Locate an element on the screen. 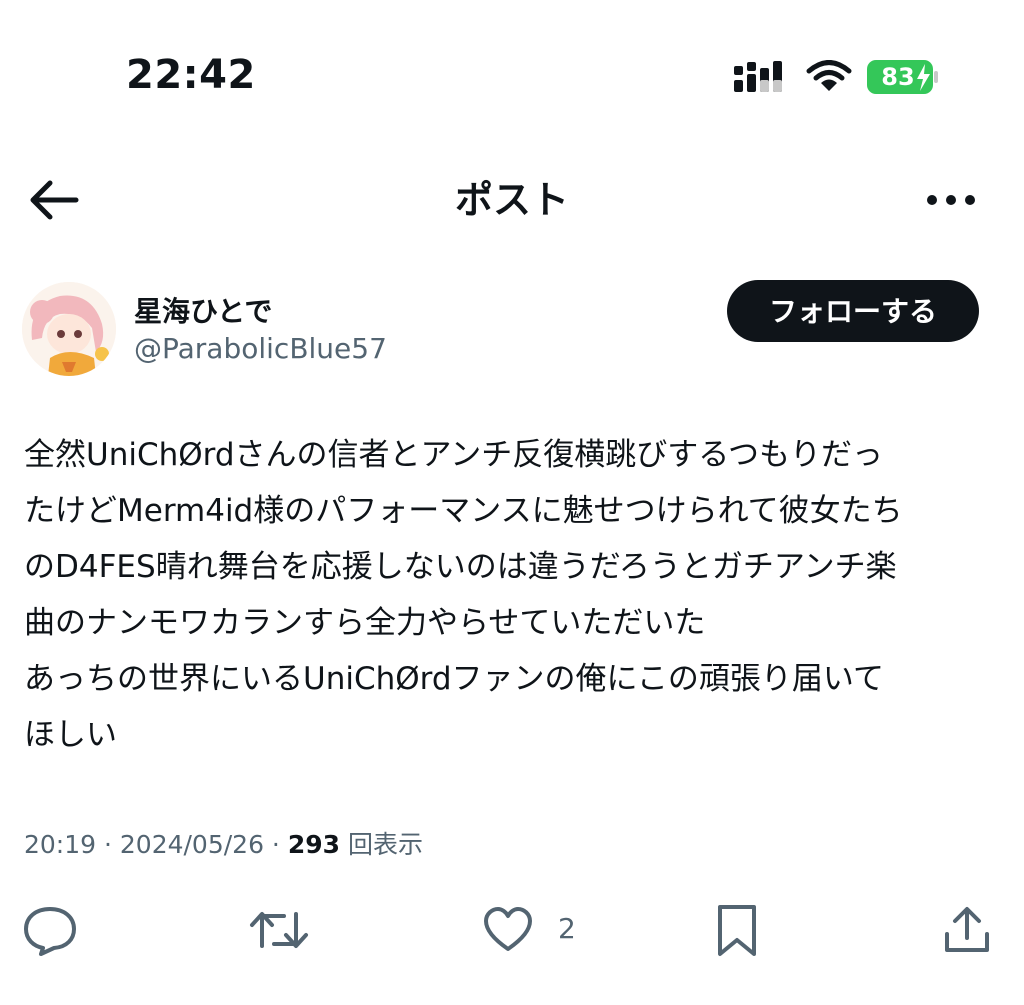  avatar is located at coordinates (69, 329).